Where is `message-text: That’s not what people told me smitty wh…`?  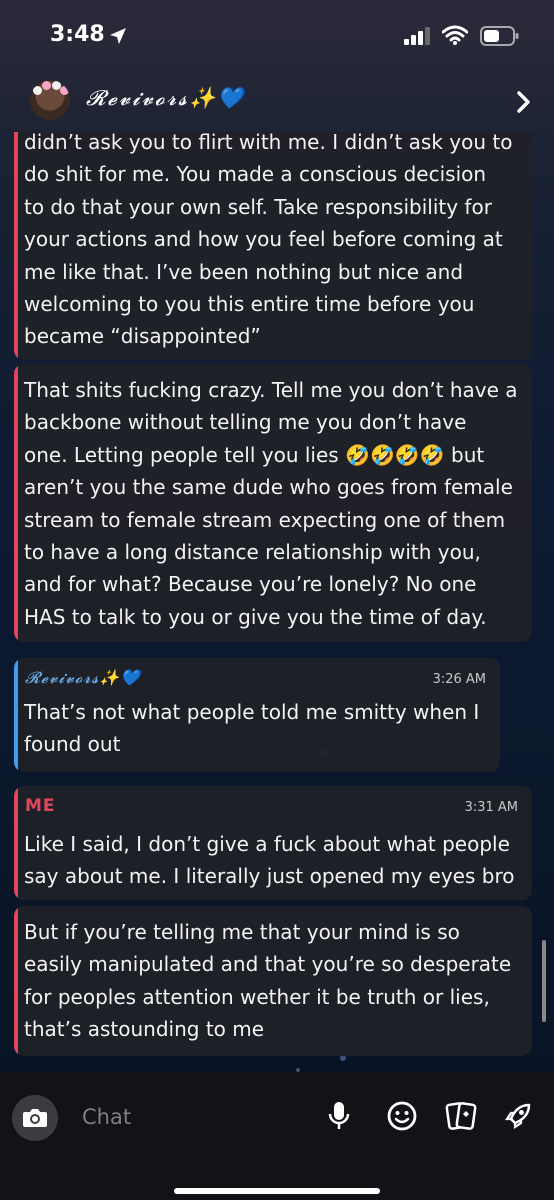 message-text: That’s not what people told me smitty wh… is located at coordinates (252, 728).